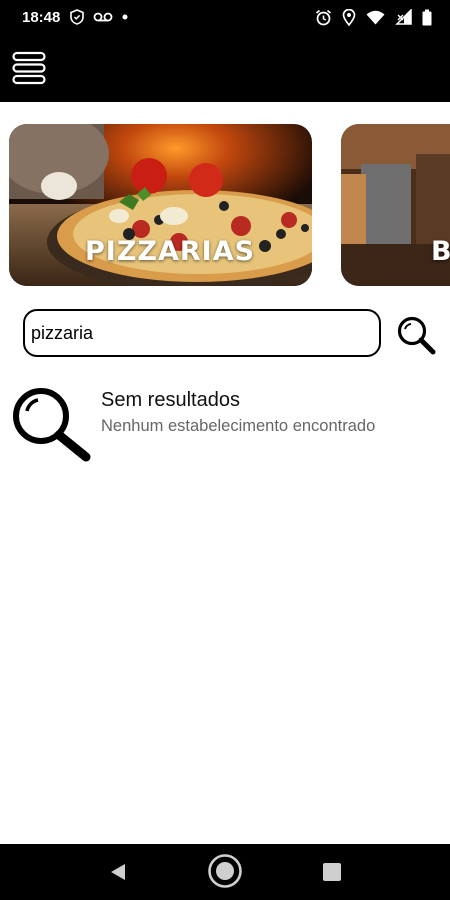 The height and width of the screenshot is (900, 450). Describe the element at coordinates (160, 205) in the screenshot. I see `category-card-pizzarias: PIZZARIAS` at that location.